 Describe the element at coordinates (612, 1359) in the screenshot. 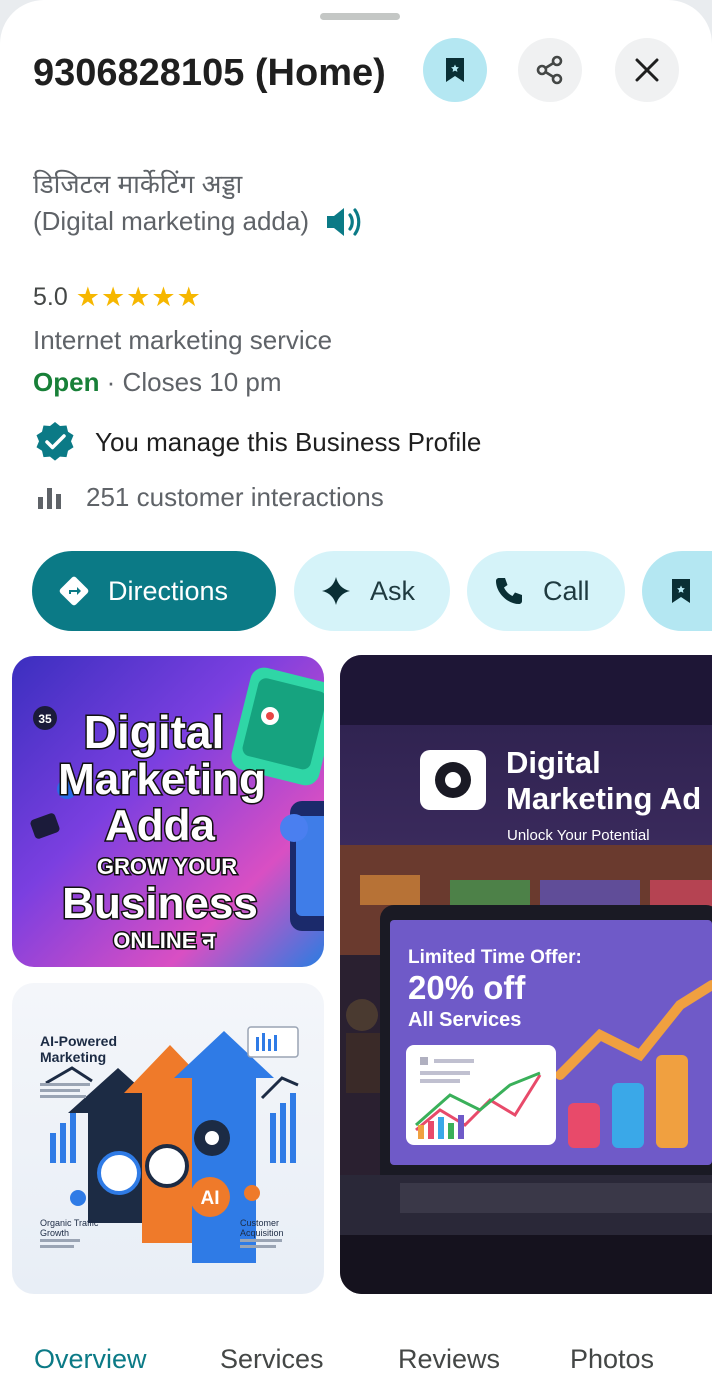

I see `tab-photos: Photos` at that location.